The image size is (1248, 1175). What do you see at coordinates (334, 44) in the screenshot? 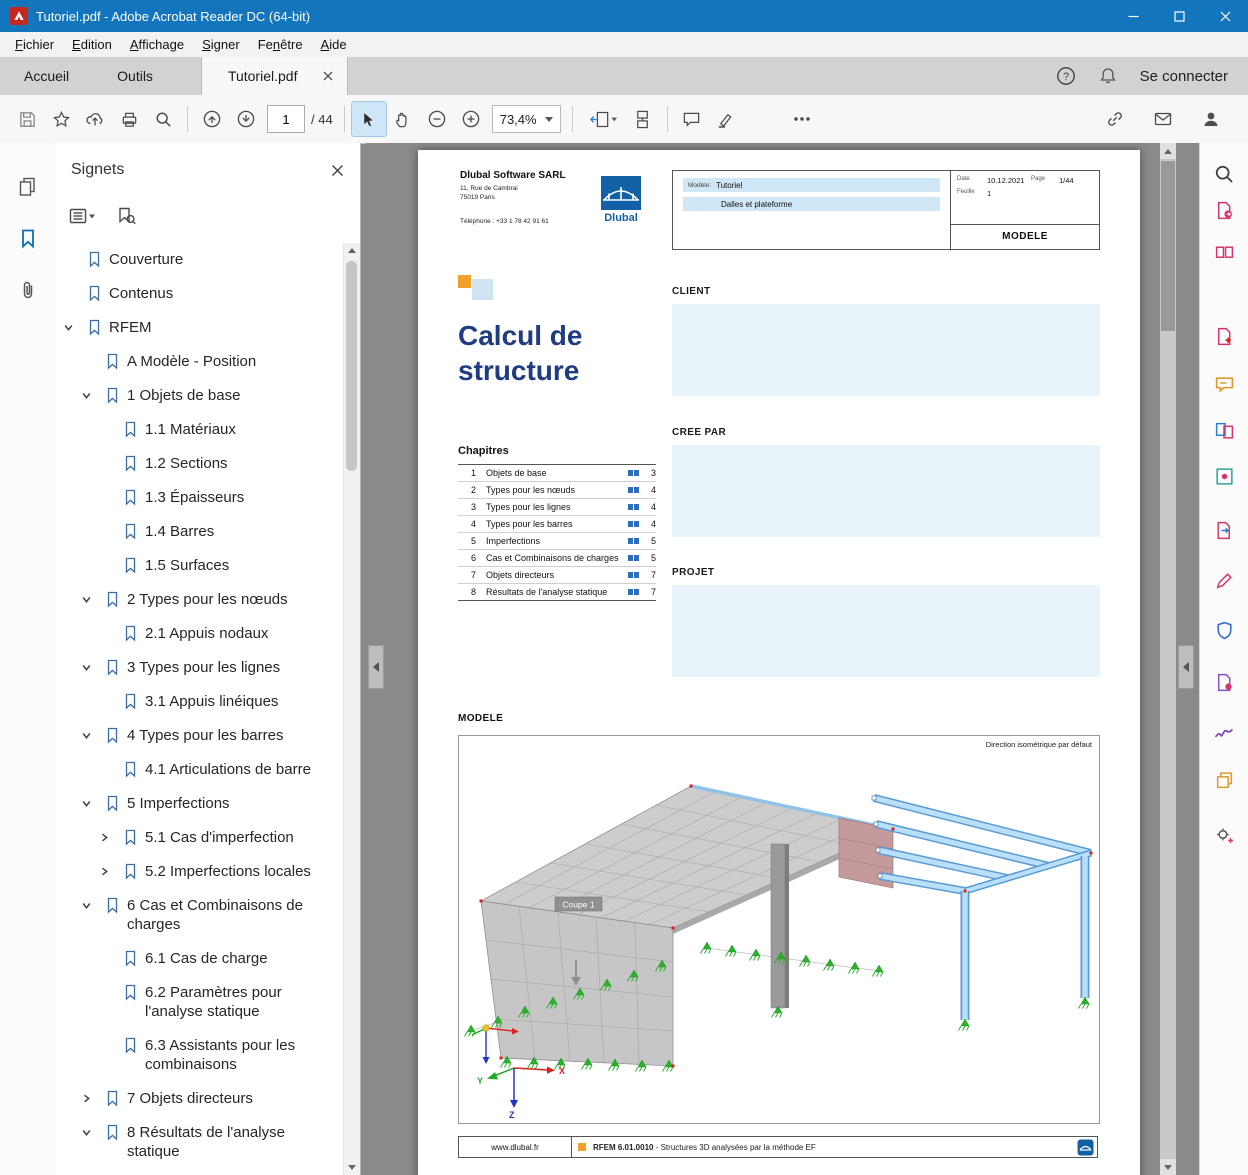
I see `menu-aide: Aide` at bounding box center [334, 44].